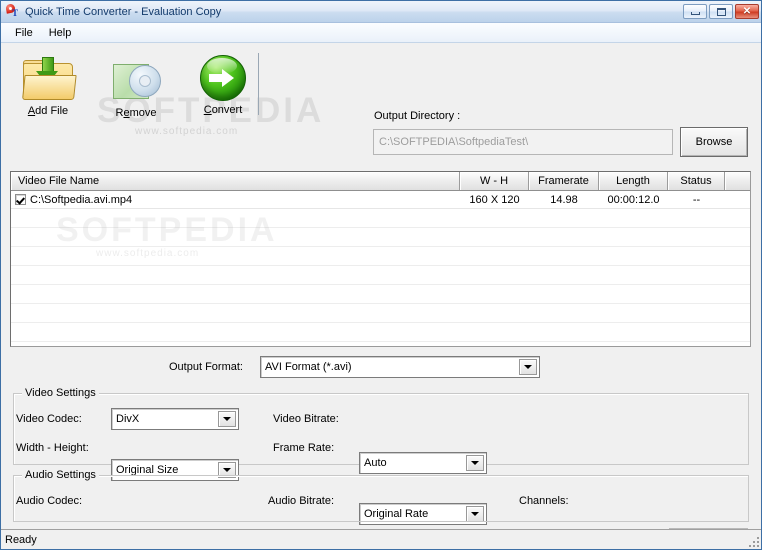 Image resolution: width=762 pixels, height=550 pixels. Describe the element at coordinates (48, 111) in the screenshot. I see `add-file-label: Add File` at that location.